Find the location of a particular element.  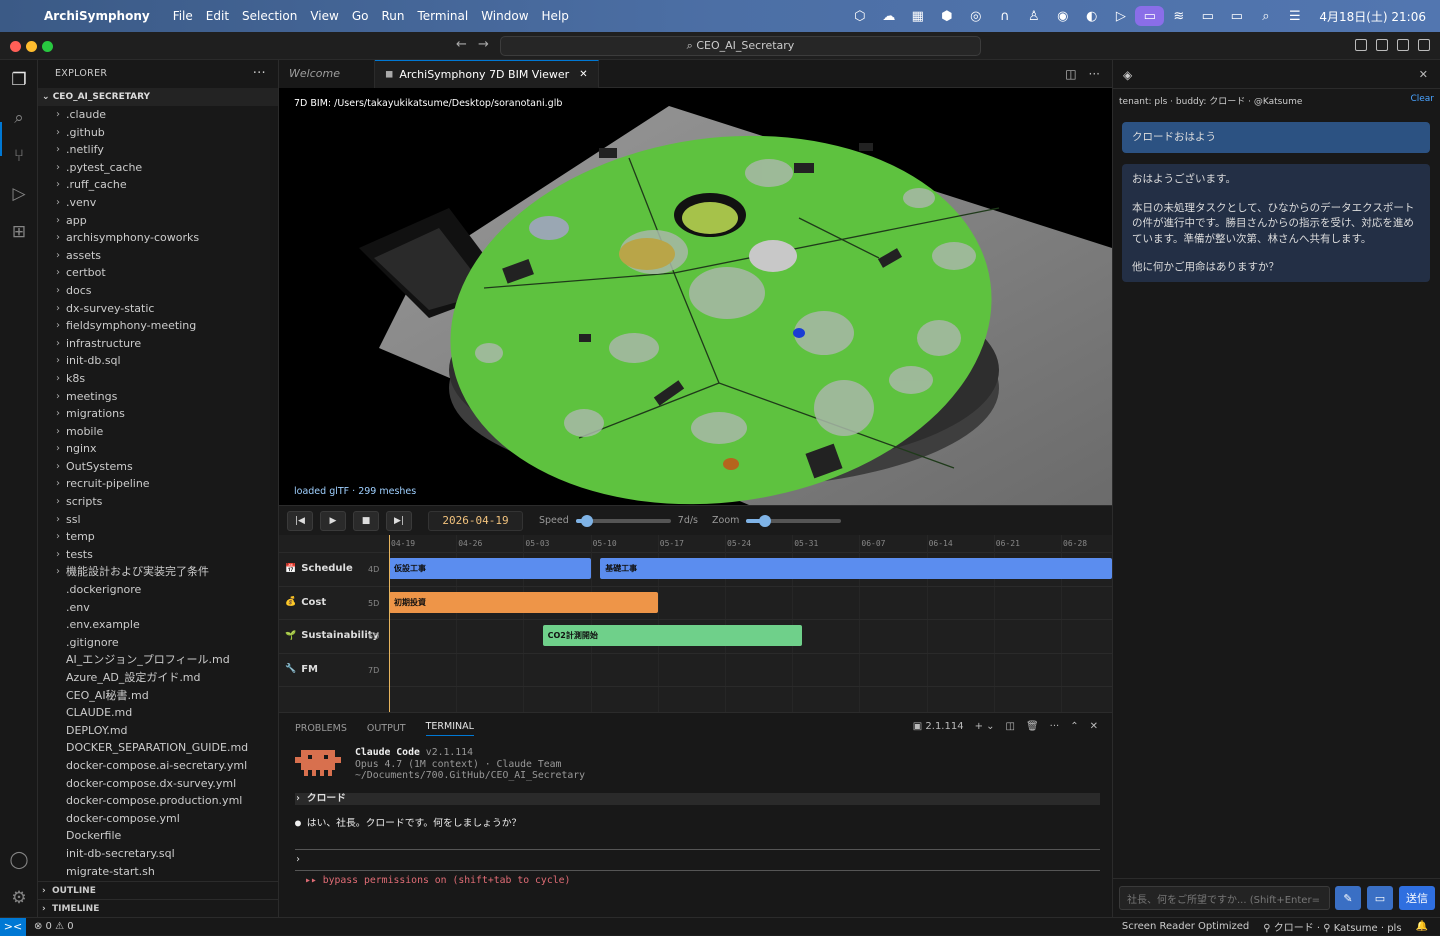

file-item: docker-compose.yml is located at coordinates (158, 819).